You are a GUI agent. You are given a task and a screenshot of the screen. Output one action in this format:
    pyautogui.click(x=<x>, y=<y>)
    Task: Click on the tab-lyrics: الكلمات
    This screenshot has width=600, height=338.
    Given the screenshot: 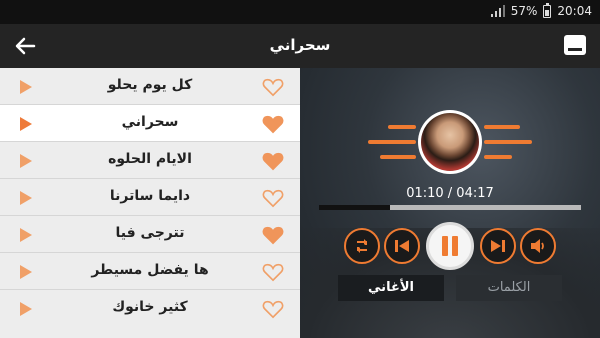 What is the action you would take?
    pyautogui.click(x=509, y=288)
    